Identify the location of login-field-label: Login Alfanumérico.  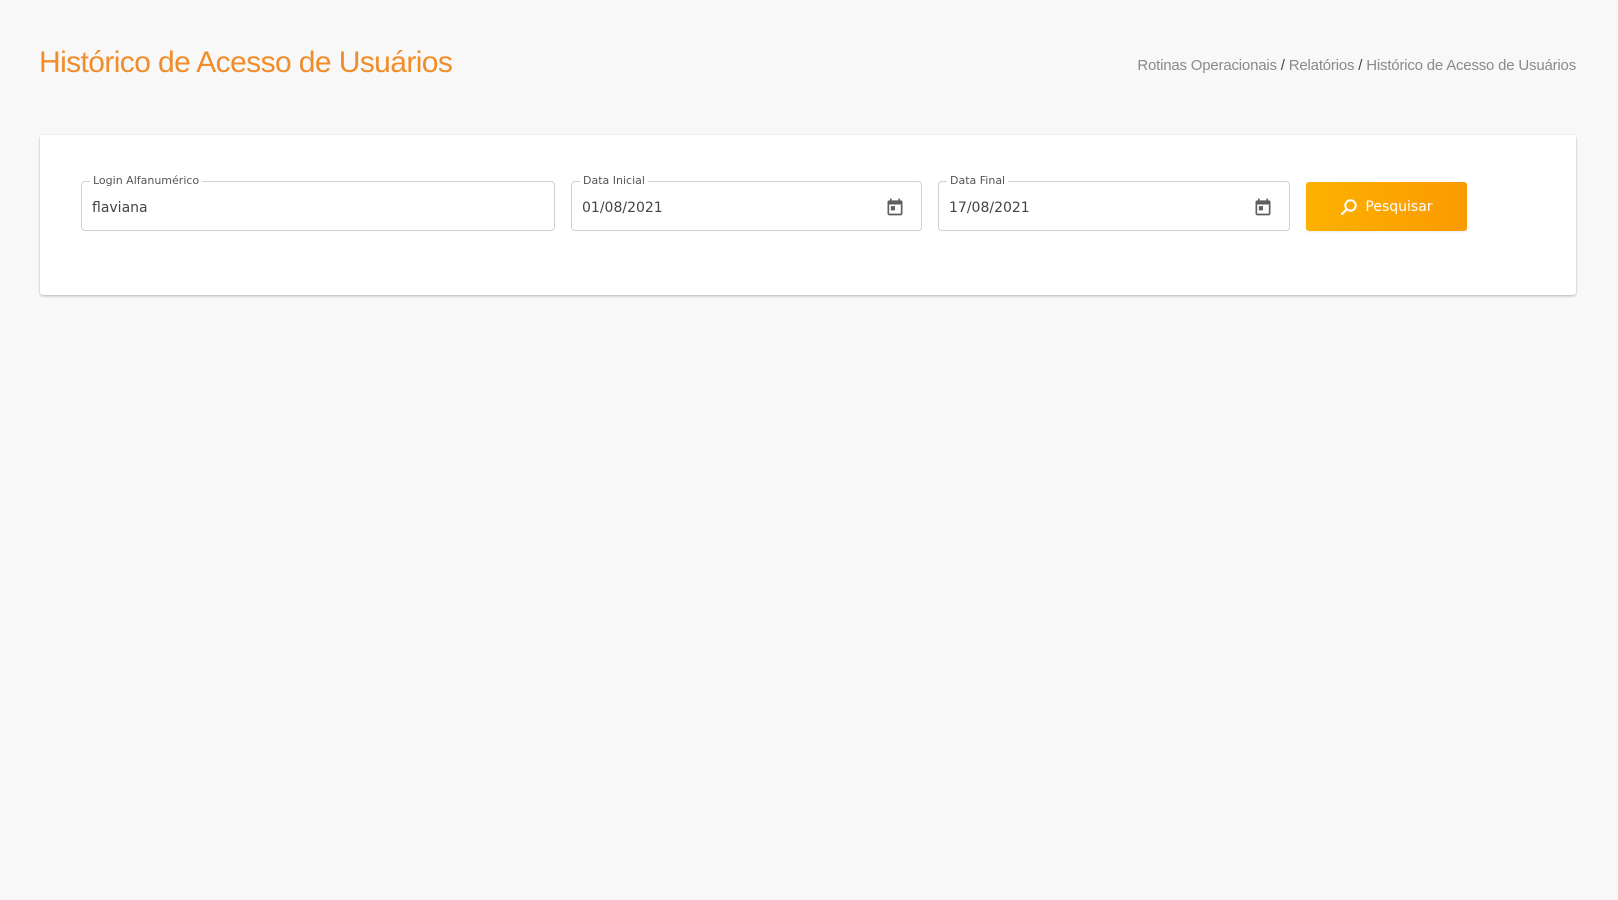
(146, 181).